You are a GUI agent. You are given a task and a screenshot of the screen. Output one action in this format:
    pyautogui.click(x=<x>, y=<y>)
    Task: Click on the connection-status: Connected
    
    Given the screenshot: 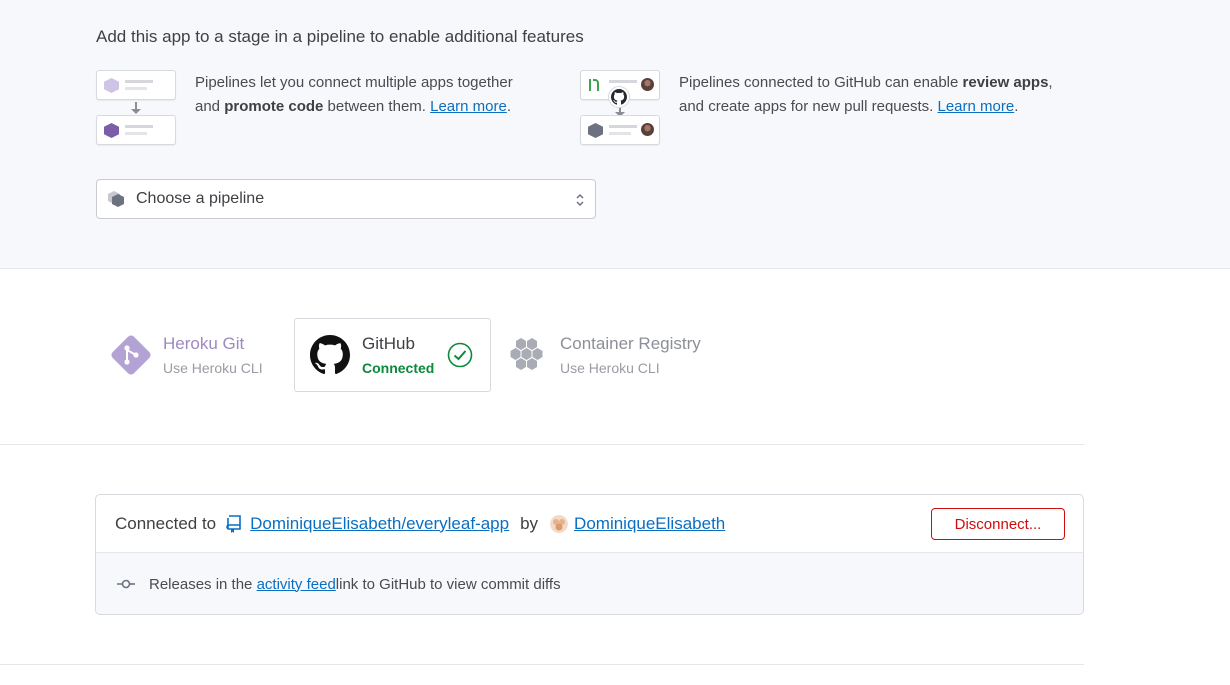 What is the action you would take?
    pyautogui.click(x=398, y=367)
    